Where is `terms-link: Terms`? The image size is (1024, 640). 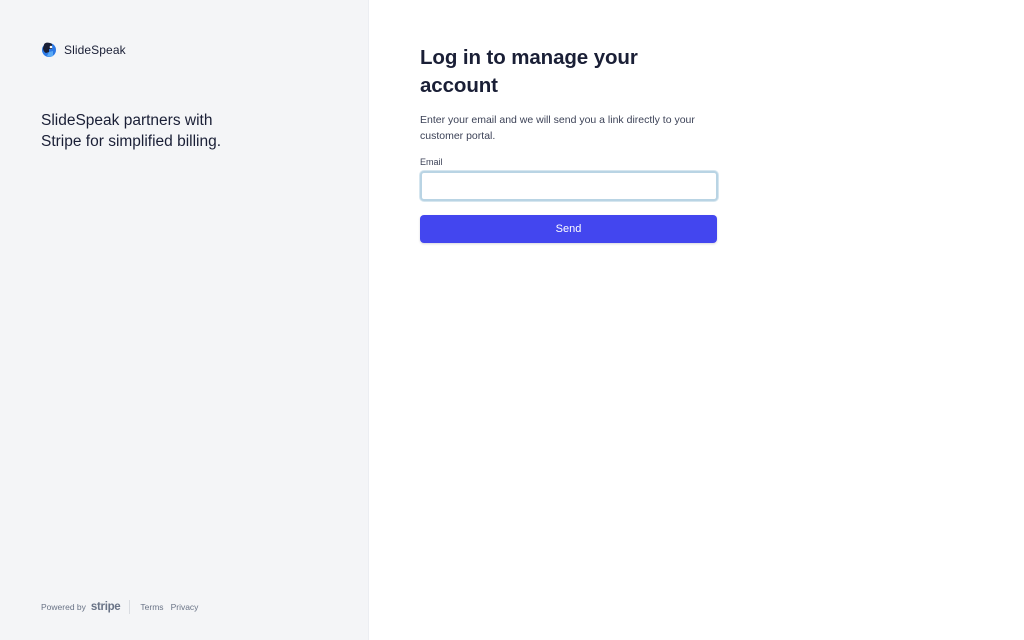 terms-link: Terms is located at coordinates (151, 607).